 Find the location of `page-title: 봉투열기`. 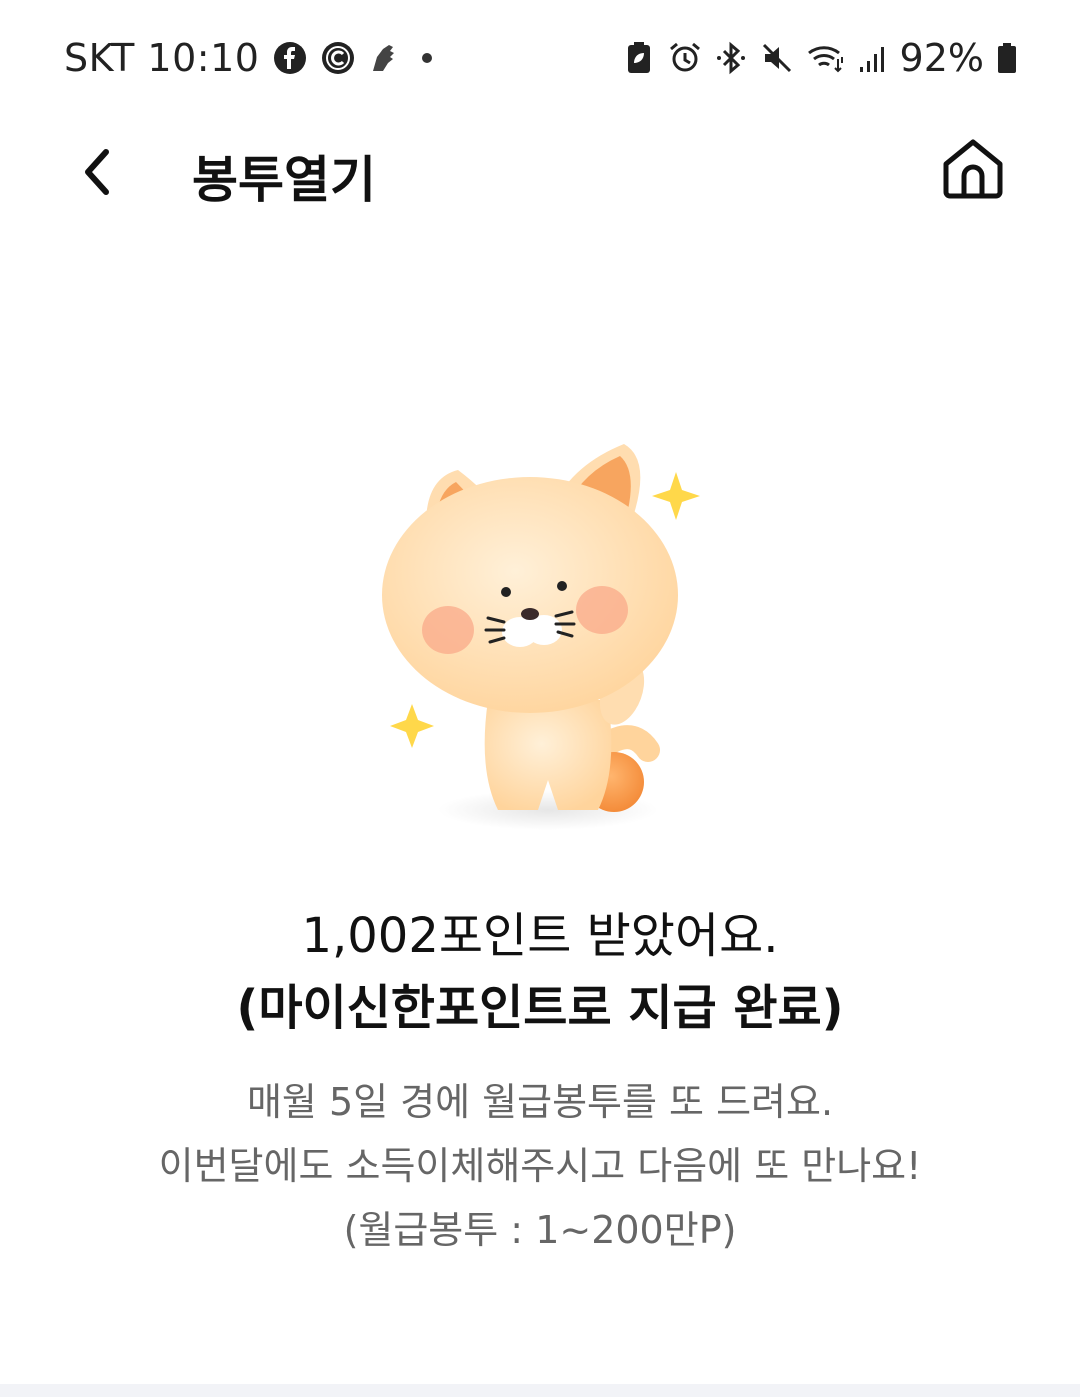

page-title: 봉투열기 is located at coordinates (284, 180).